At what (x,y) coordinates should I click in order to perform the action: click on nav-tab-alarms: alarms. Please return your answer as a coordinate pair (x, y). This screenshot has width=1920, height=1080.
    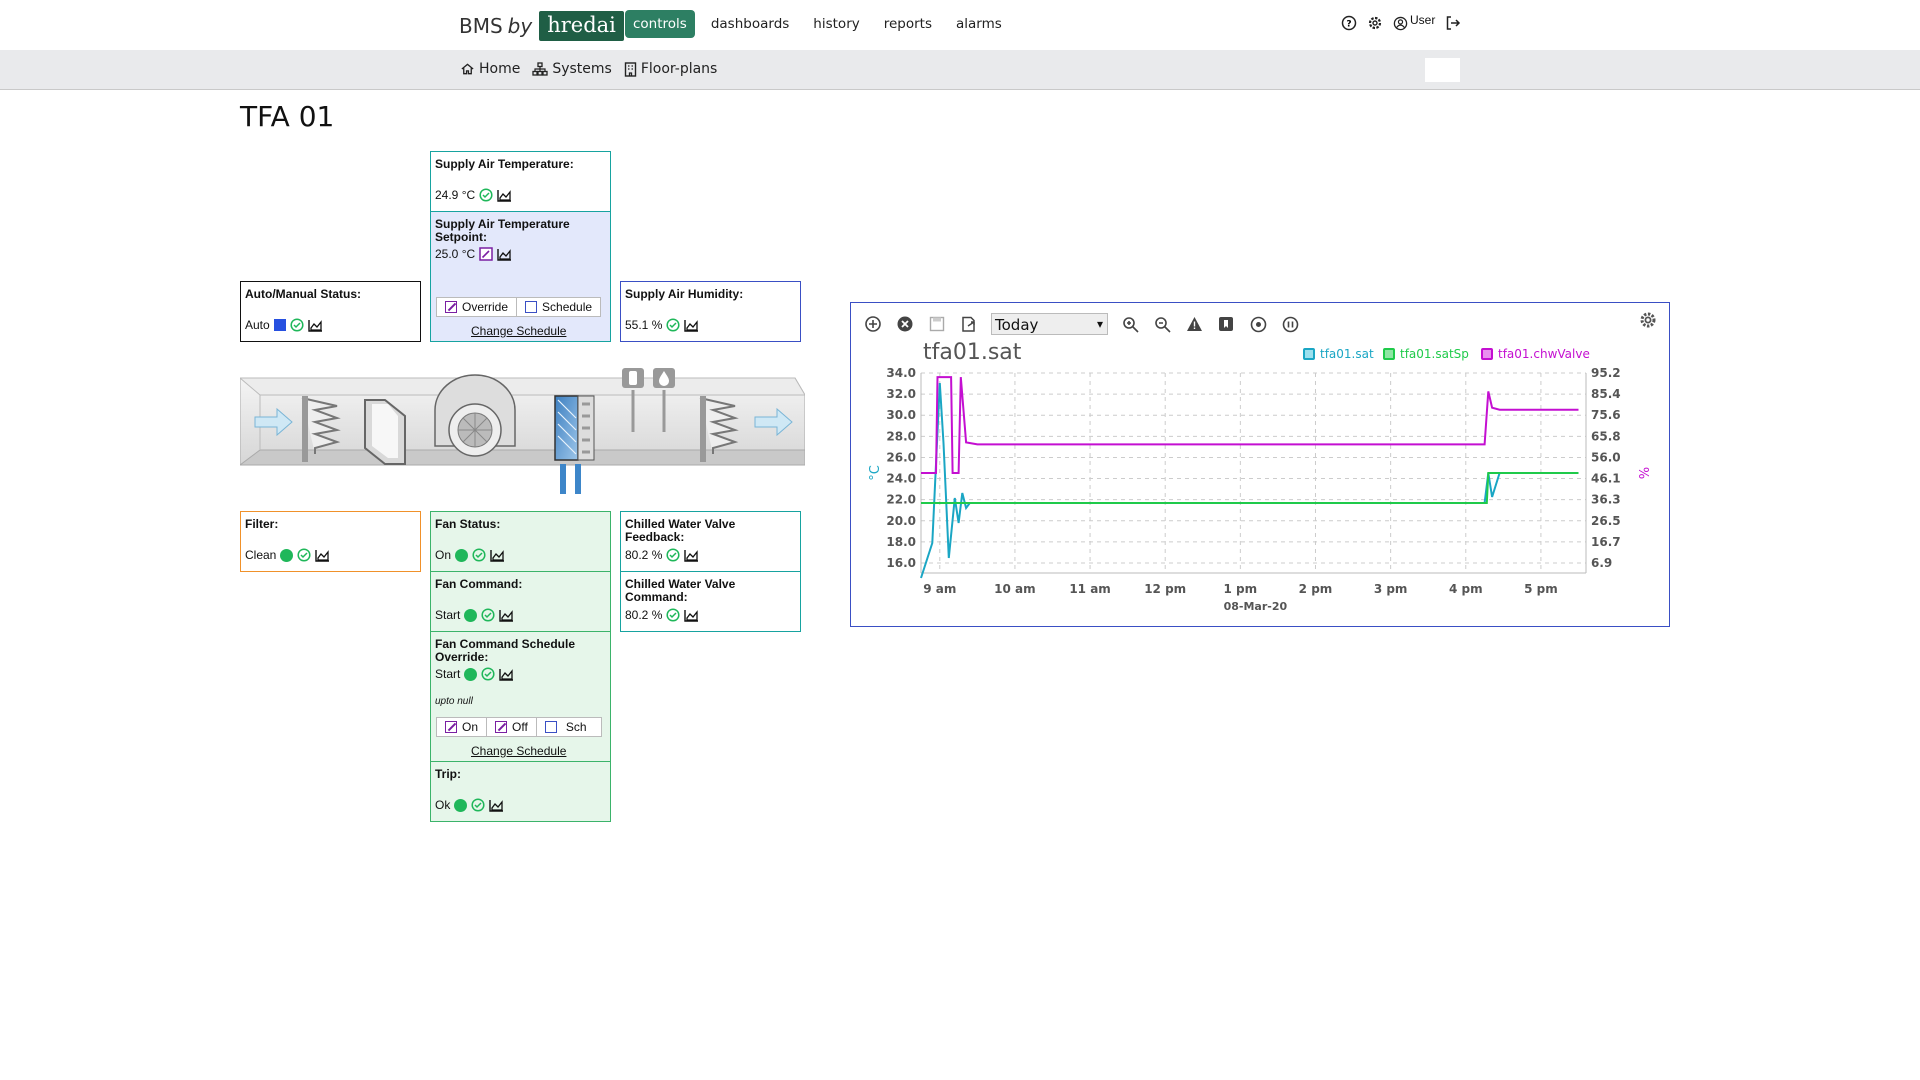
    Looking at the image, I should click on (979, 24).